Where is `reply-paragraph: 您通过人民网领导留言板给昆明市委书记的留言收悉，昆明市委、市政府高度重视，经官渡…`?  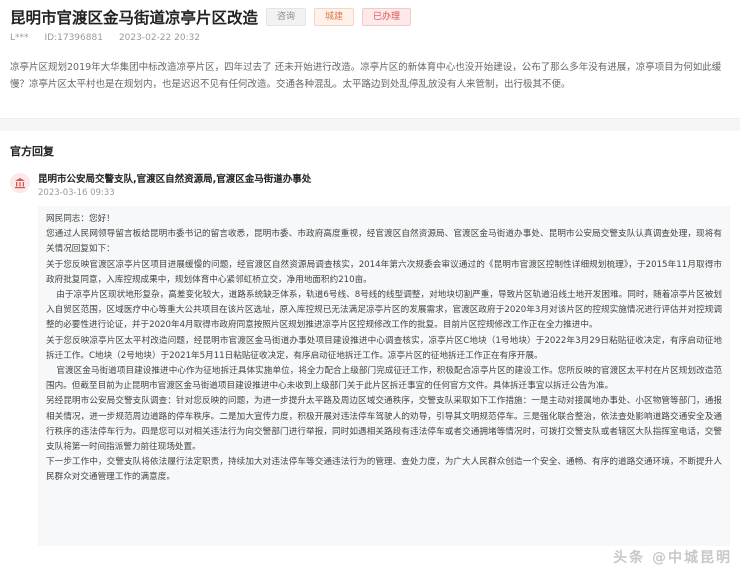 reply-paragraph: 您通过人民网领导留言板给昆明市委书记的留言收悉，昆明市委、市政府高度重视，经官渡… is located at coordinates (384, 242).